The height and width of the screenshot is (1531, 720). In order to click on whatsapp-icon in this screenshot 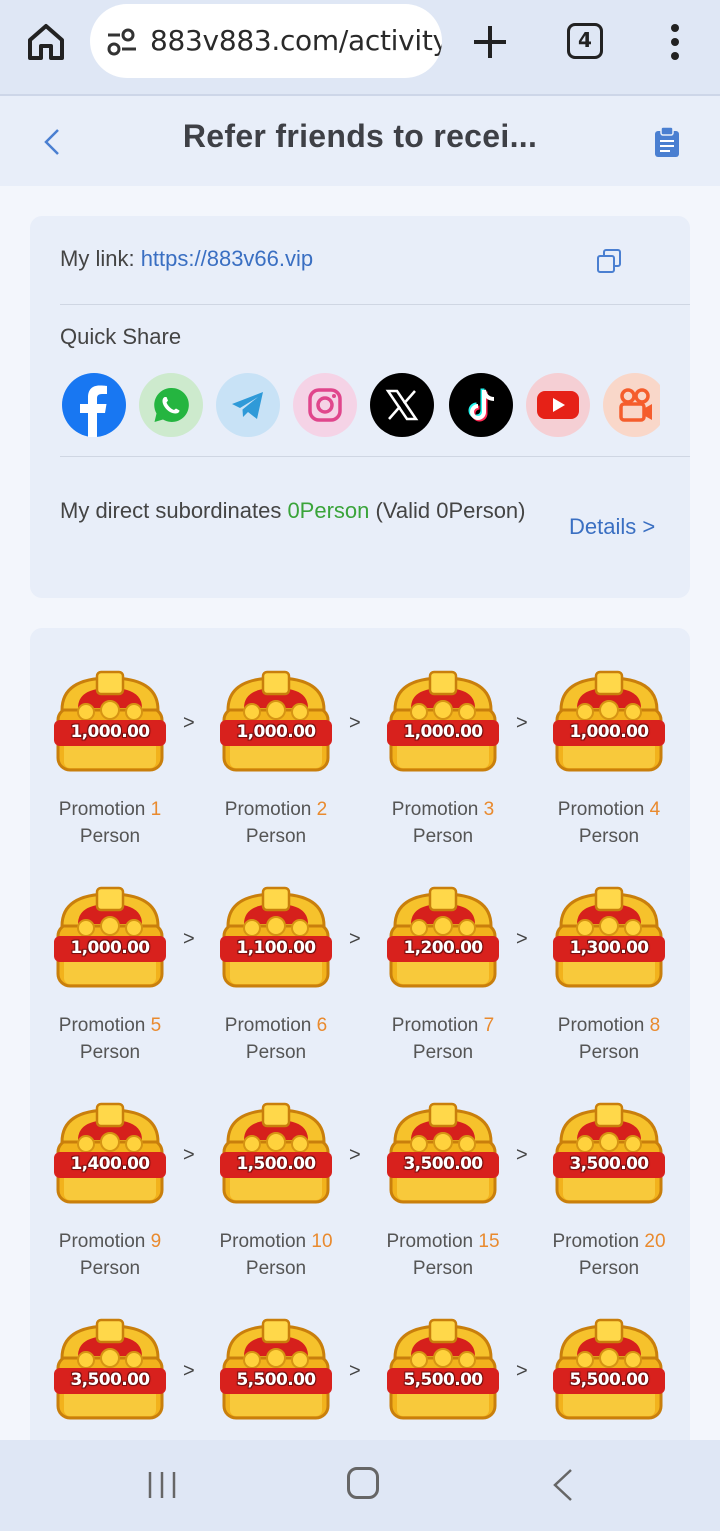, I will do `click(171, 405)`.